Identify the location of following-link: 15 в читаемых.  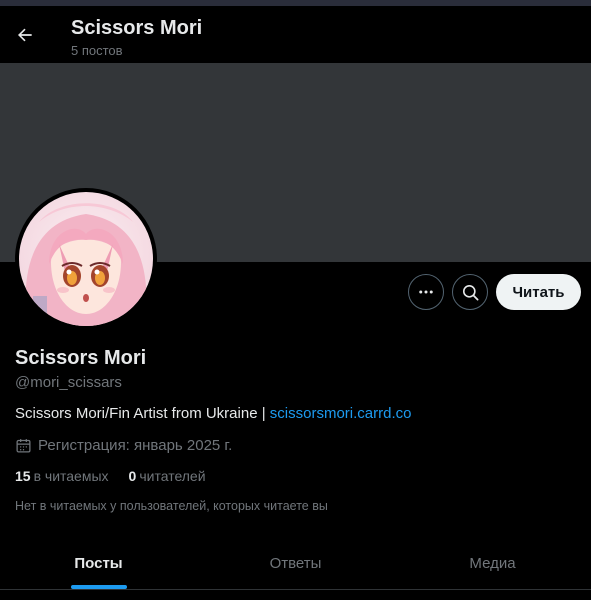
(62, 476).